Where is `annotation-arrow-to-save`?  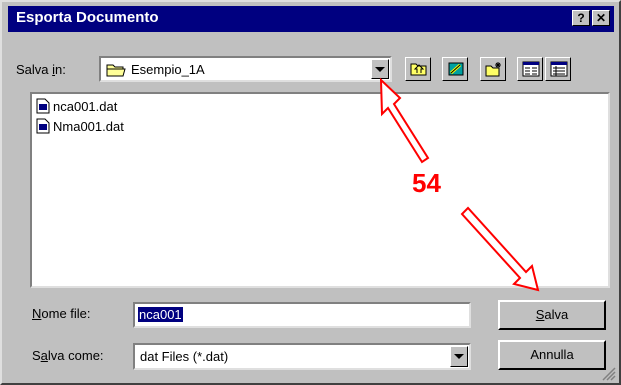
annotation-arrow-to-save is located at coordinates (500, 249).